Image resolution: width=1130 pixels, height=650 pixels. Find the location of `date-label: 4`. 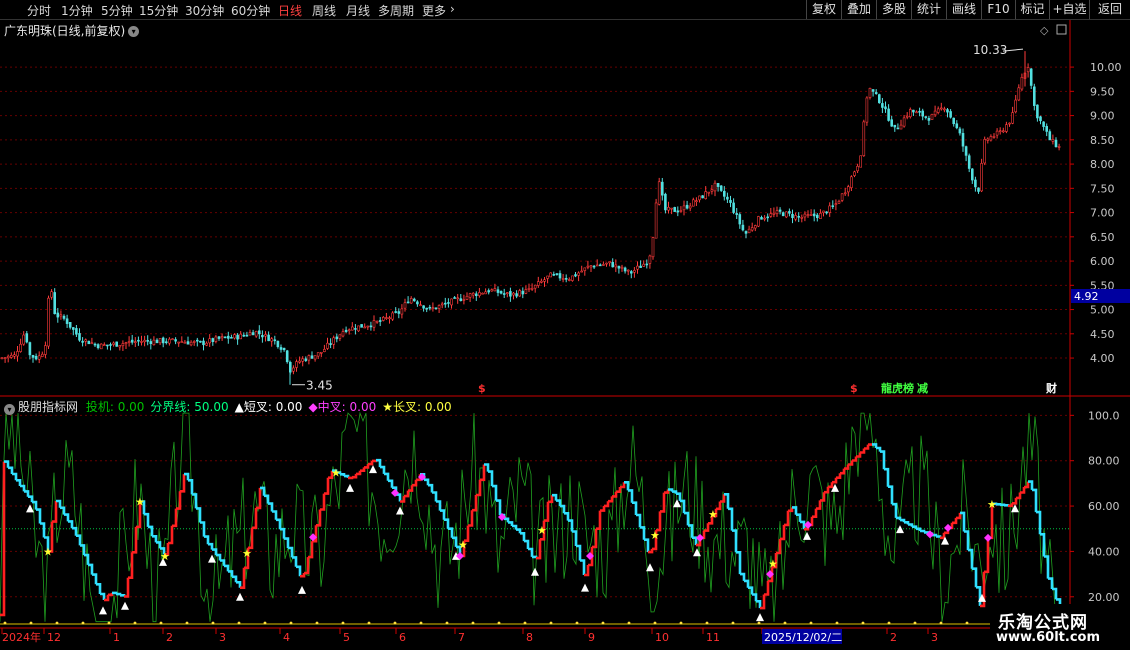

date-label: 4 is located at coordinates (286, 637).